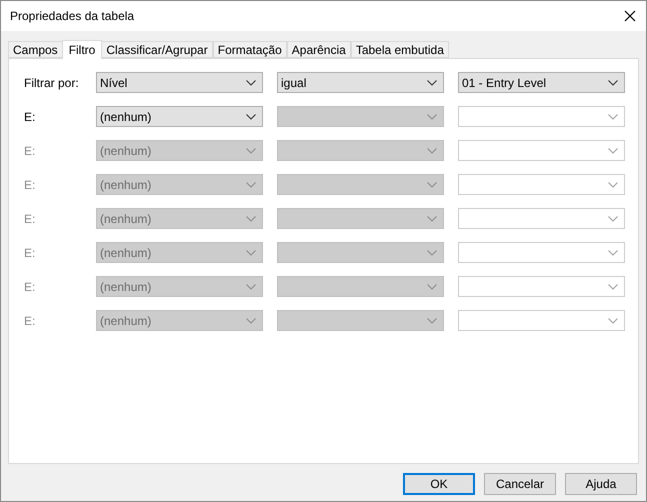 The image size is (647, 502). I want to click on dropdown-field: igual, so click(360, 82).